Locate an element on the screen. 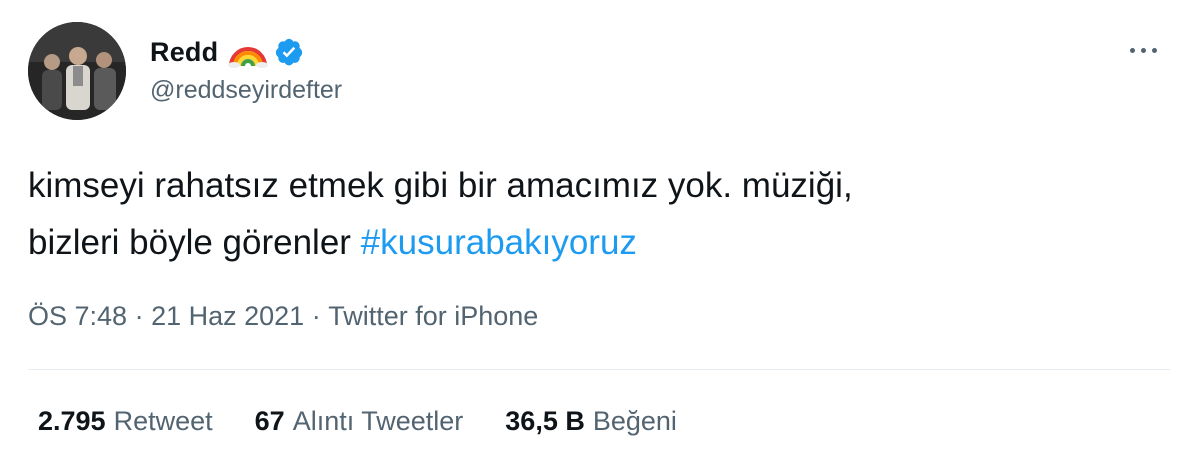 The image size is (1200, 475). tweet-time: ÖS 7:48 is located at coordinates (77, 316).